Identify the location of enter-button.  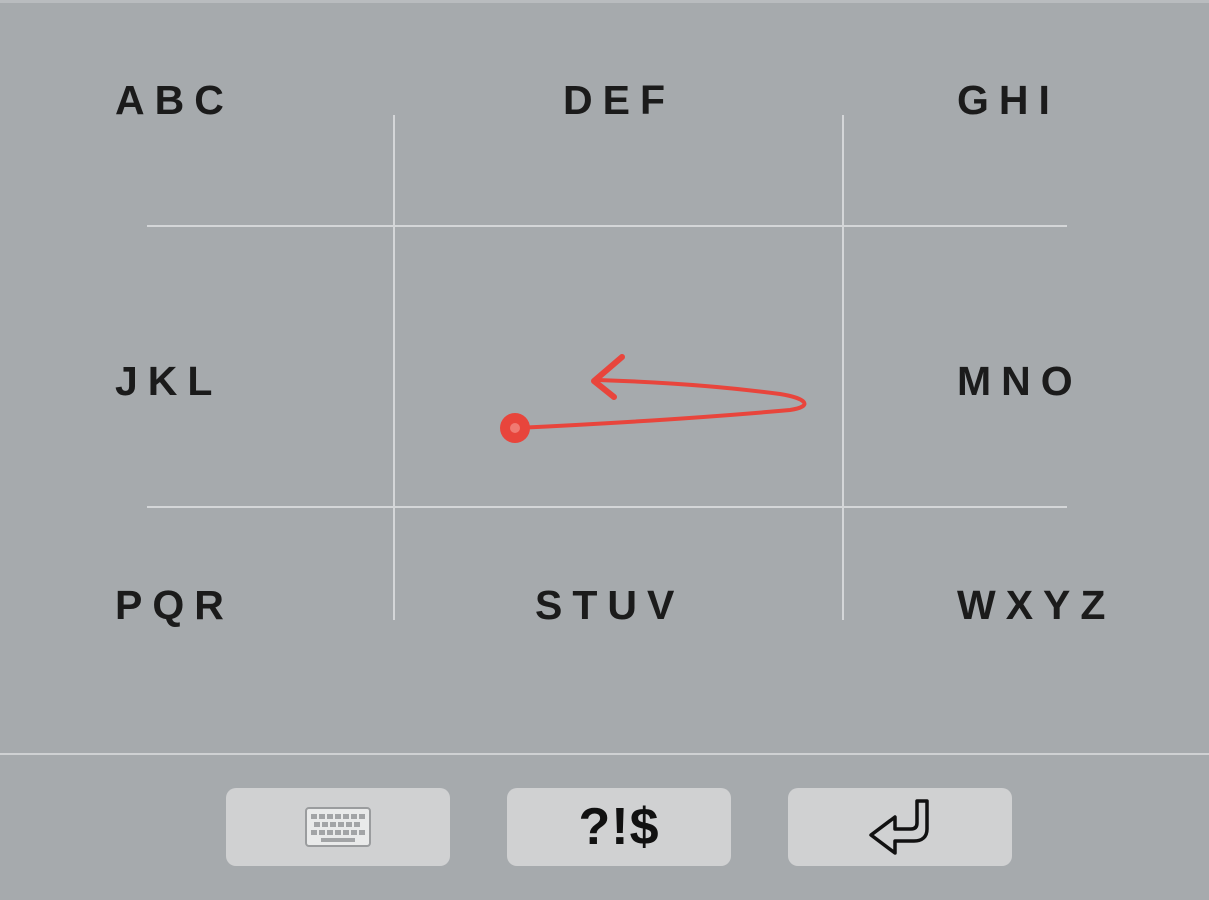
(900, 827).